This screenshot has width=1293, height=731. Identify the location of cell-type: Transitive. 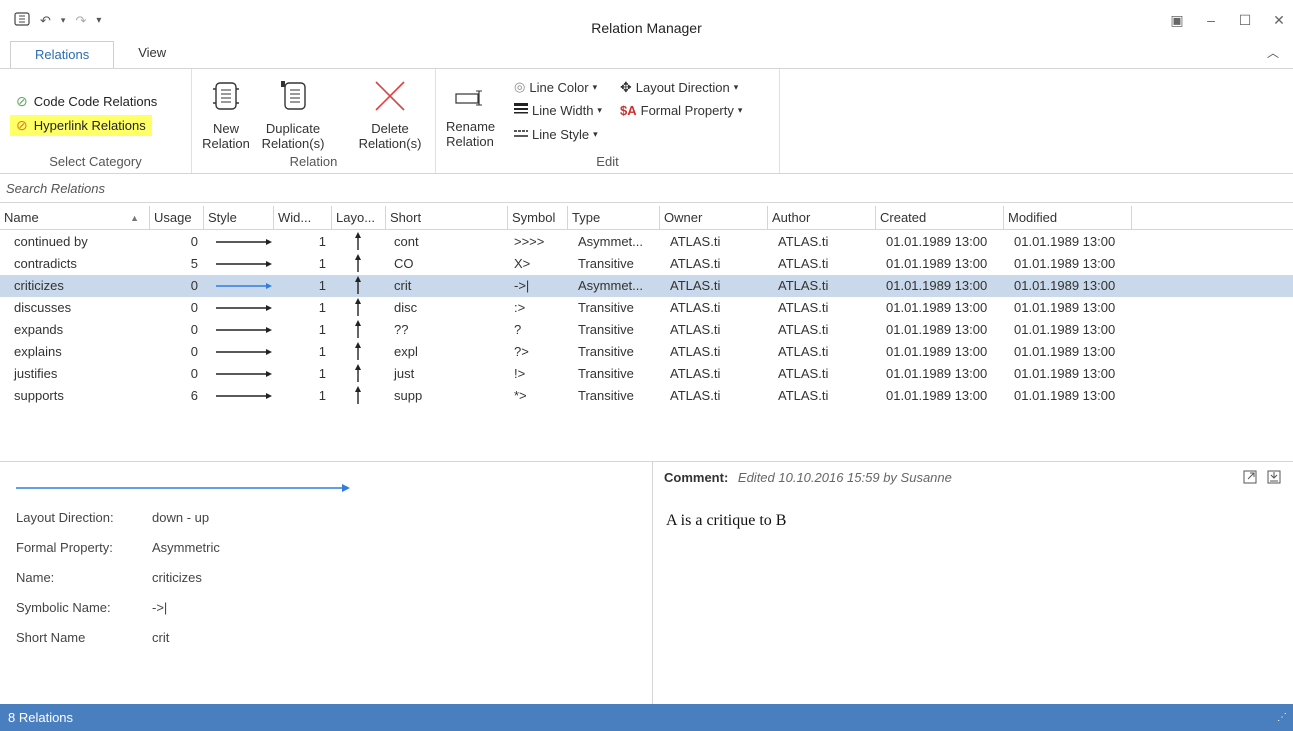
(606, 329).